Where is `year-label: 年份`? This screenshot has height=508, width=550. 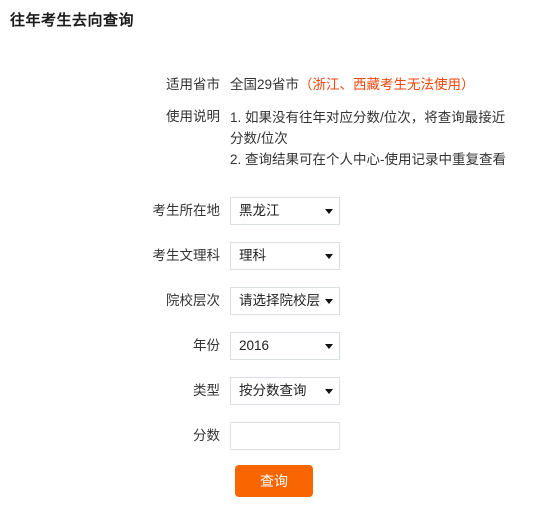
year-label: 年份 is located at coordinates (206, 345).